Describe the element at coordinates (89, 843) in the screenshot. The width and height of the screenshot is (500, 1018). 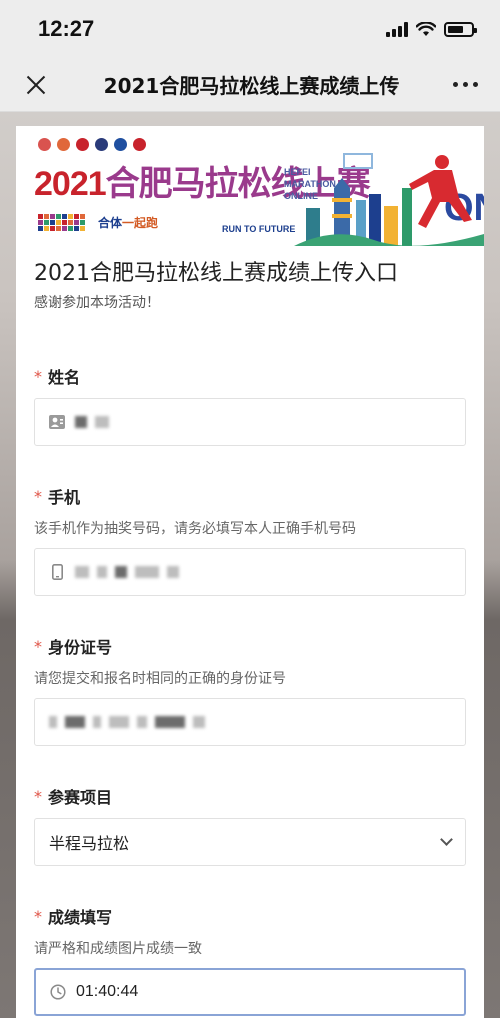
I see `event-select-value: 半程马拉松` at that location.